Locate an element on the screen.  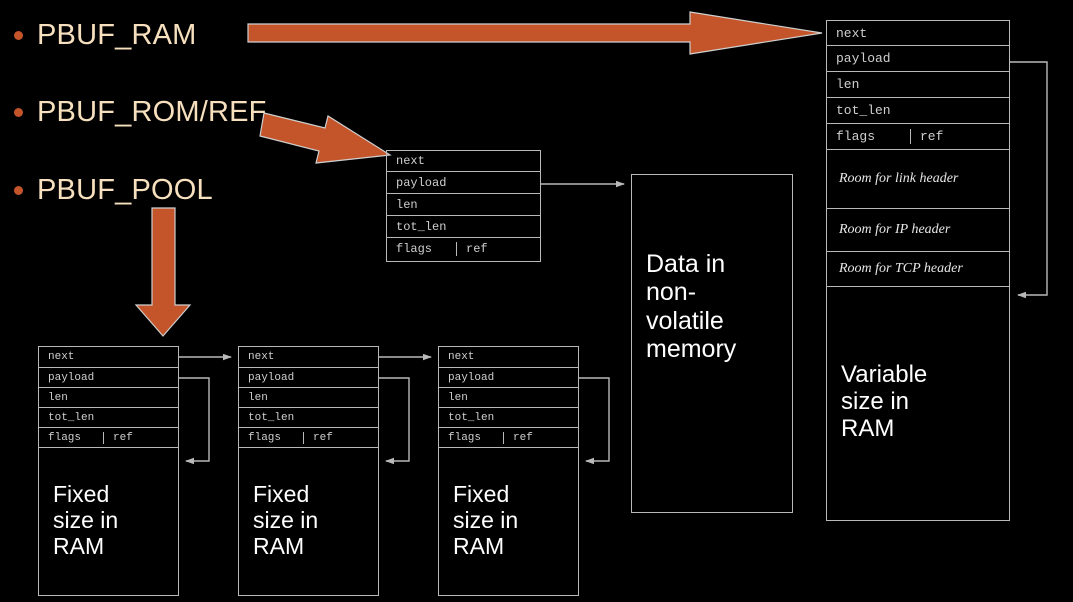
pbuf-rom-row-payload: payload is located at coordinates (463, 183).